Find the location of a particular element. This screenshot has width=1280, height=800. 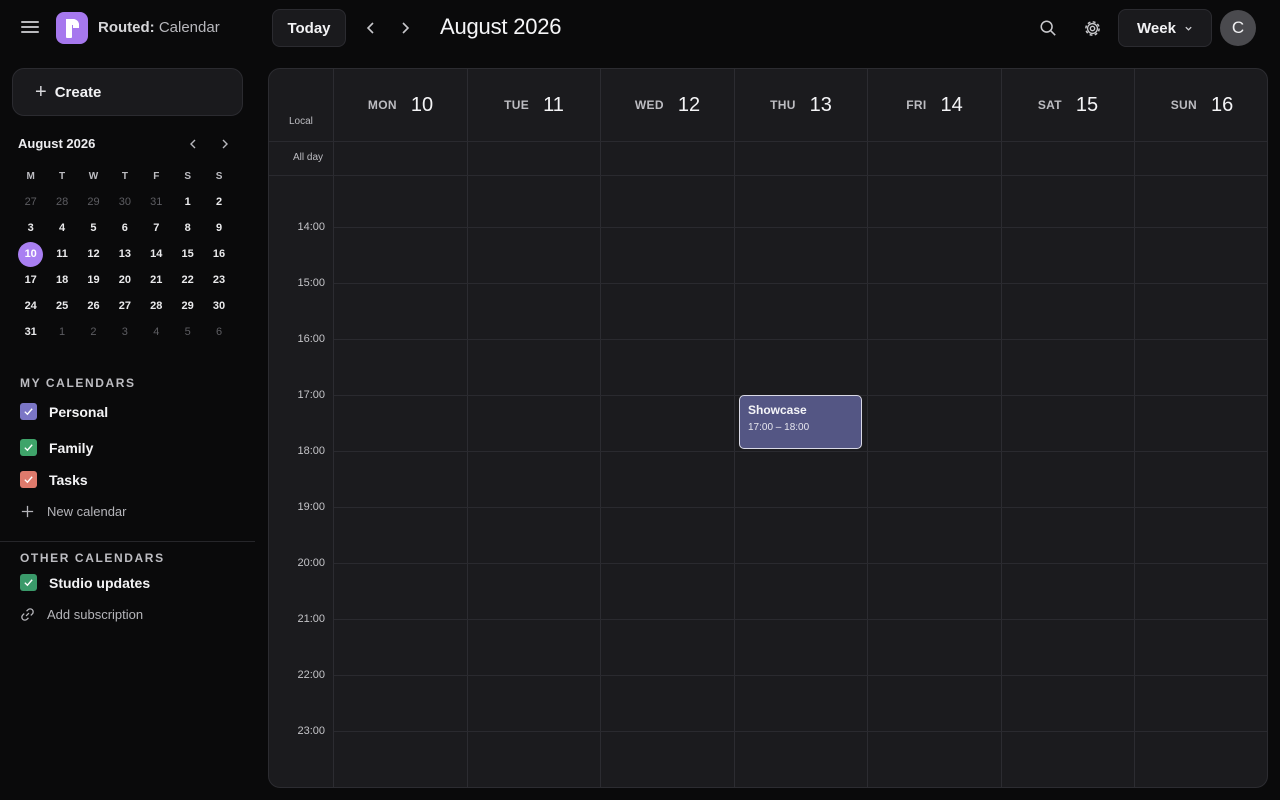

mini-day: 17 is located at coordinates (30, 280).